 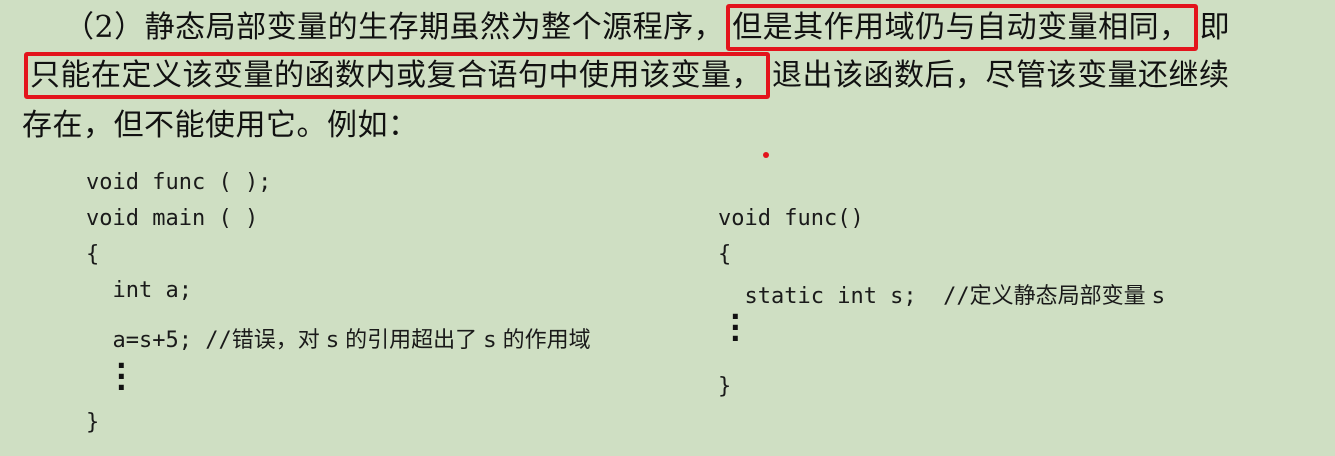 What do you see at coordinates (139, 290) in the screenshot?
I see `code-left-line-4: int a;` at bounding box center [139, 290].